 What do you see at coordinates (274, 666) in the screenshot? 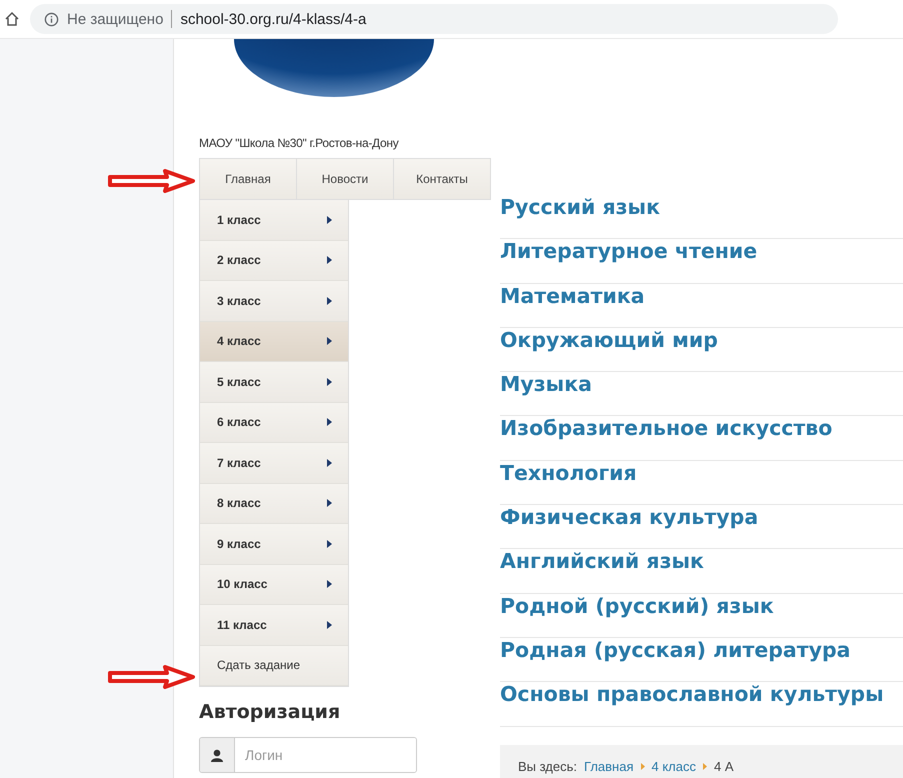
I see `menu-item: Сдать задание` at bounding box center [274, 666].